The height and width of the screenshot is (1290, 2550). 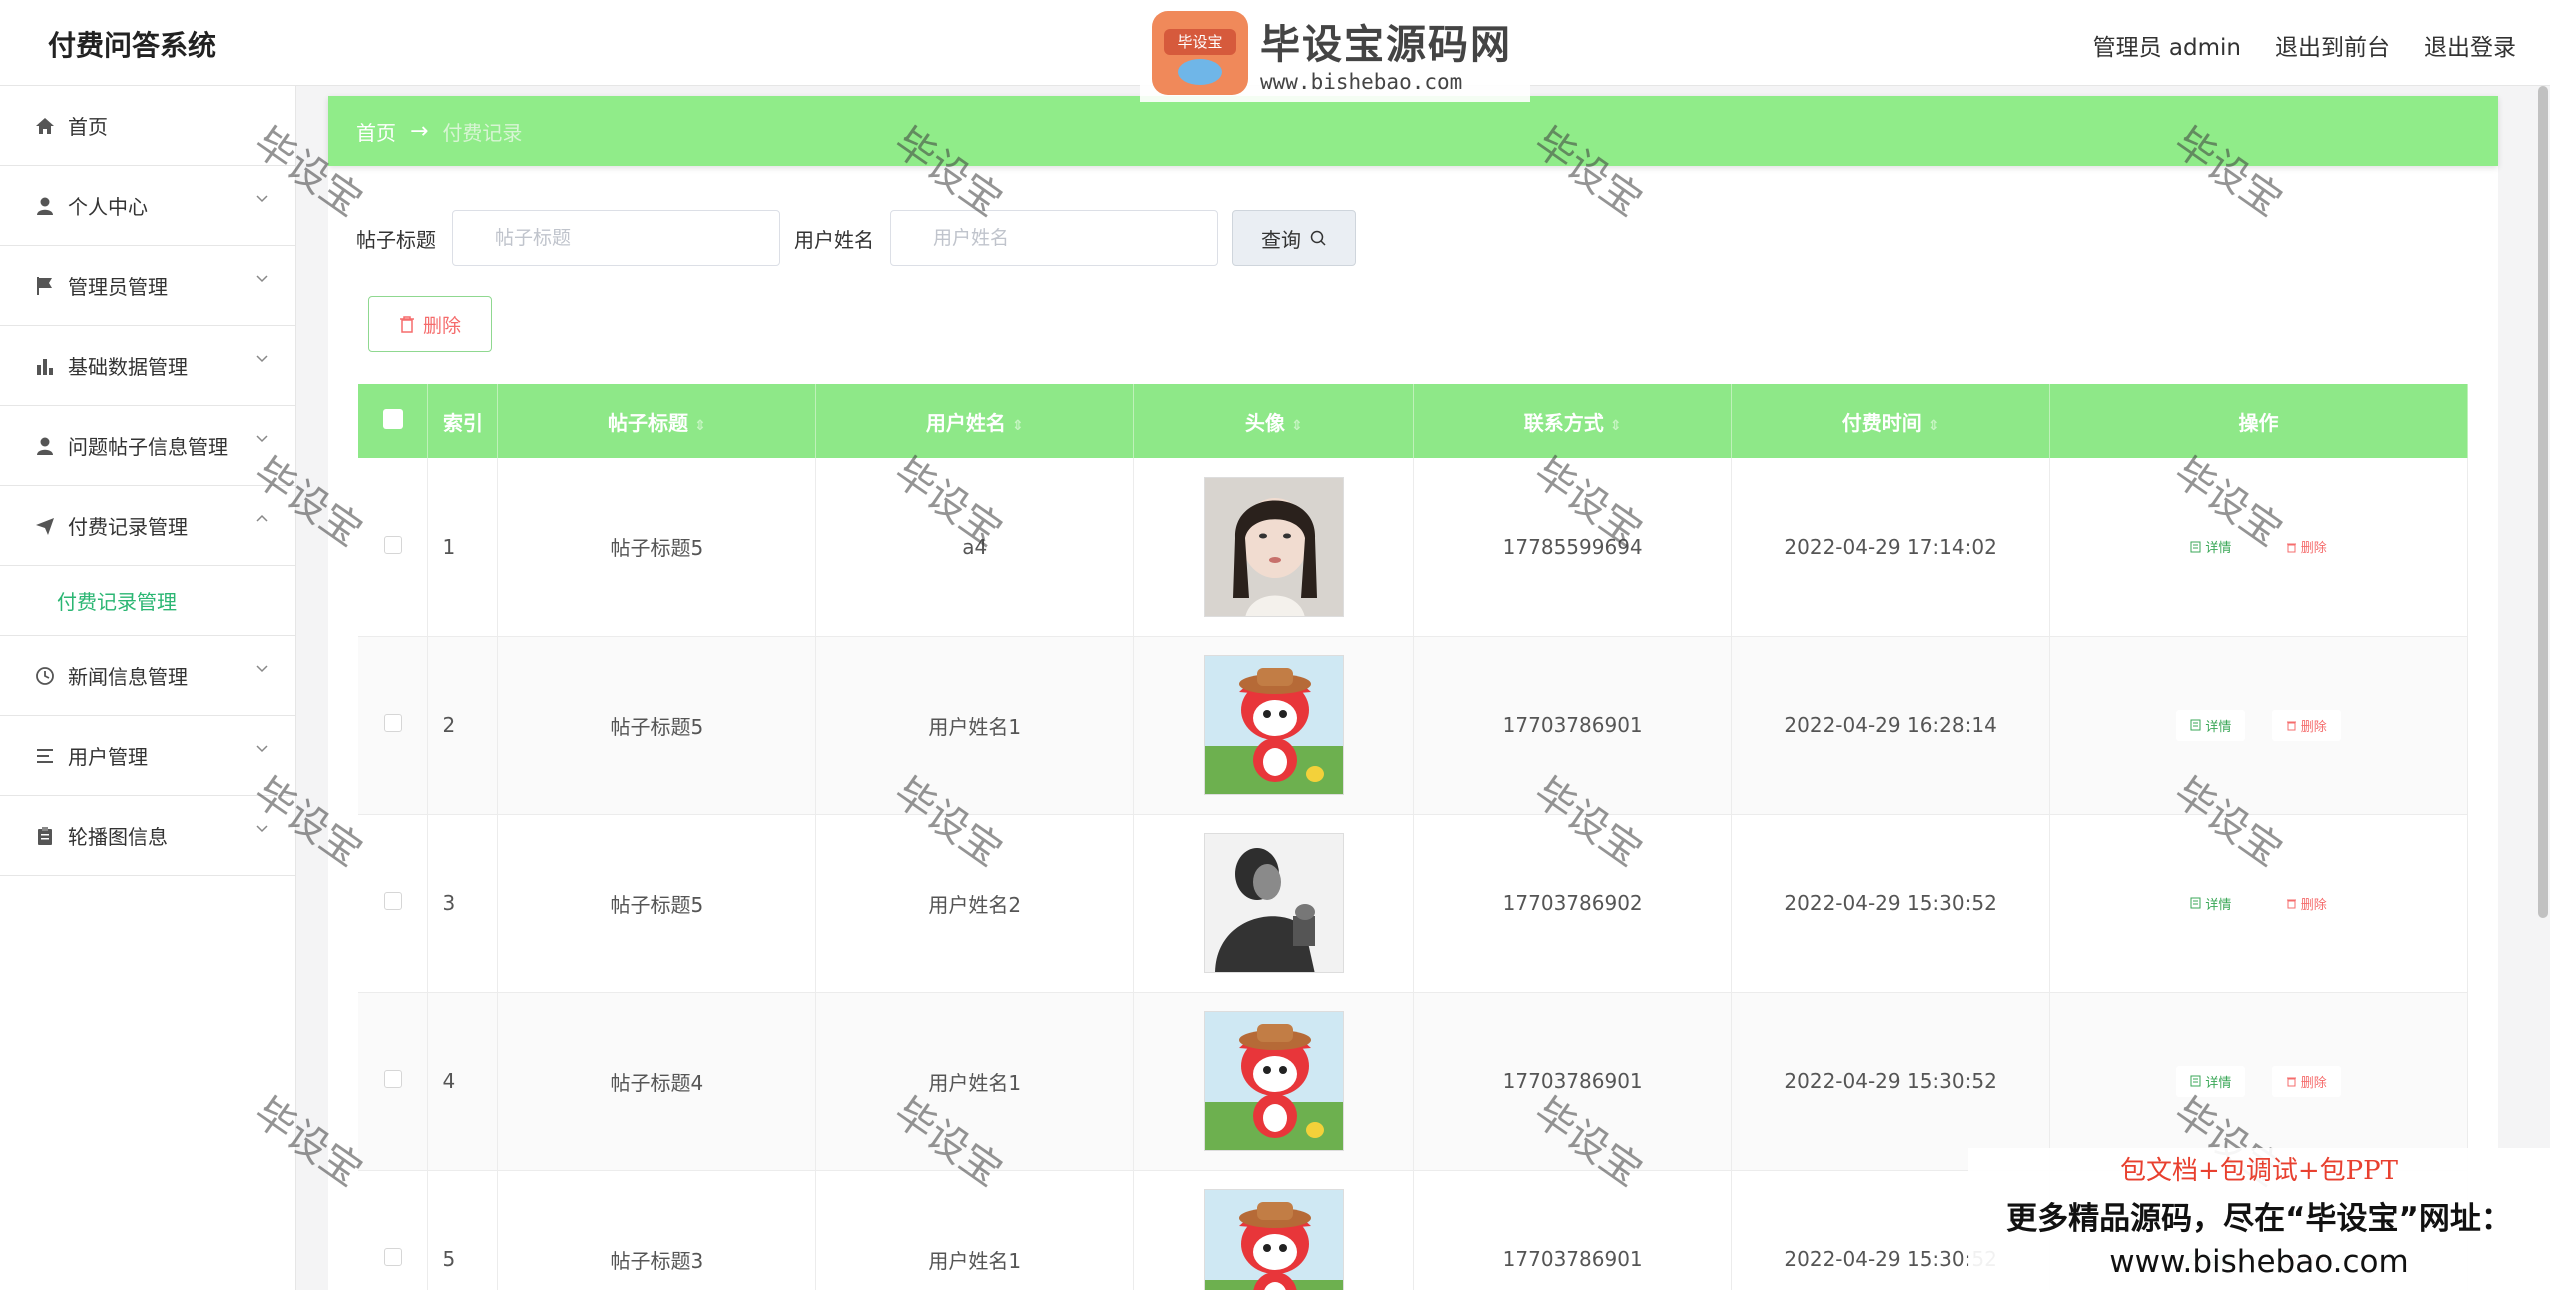 I want to click on sidebar-item-home: 首页, so click(x=147, y=126).